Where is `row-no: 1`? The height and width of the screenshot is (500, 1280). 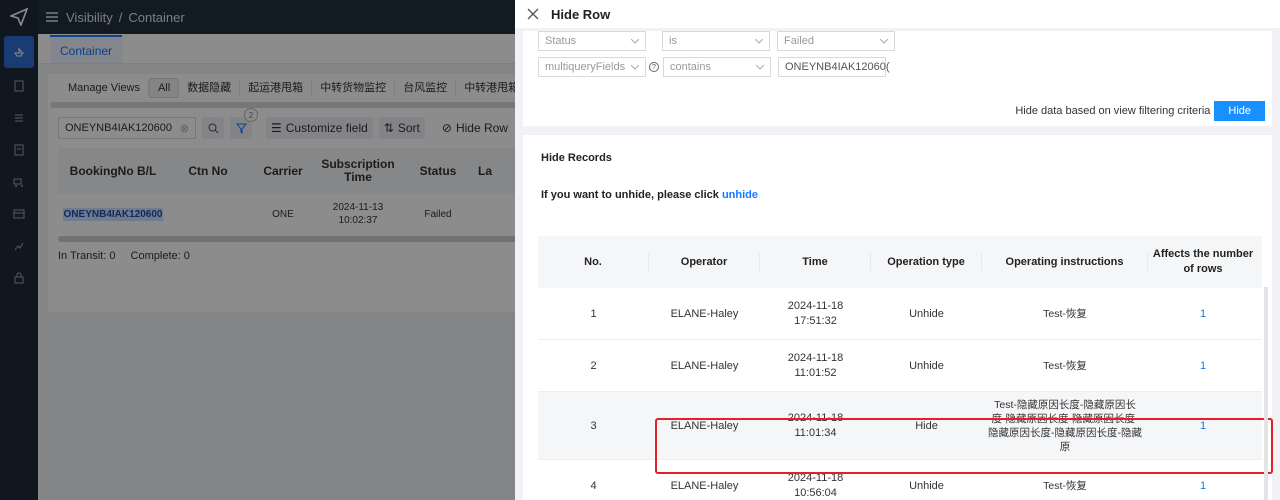
row-no: 1 is located at coordinates (593, 313).